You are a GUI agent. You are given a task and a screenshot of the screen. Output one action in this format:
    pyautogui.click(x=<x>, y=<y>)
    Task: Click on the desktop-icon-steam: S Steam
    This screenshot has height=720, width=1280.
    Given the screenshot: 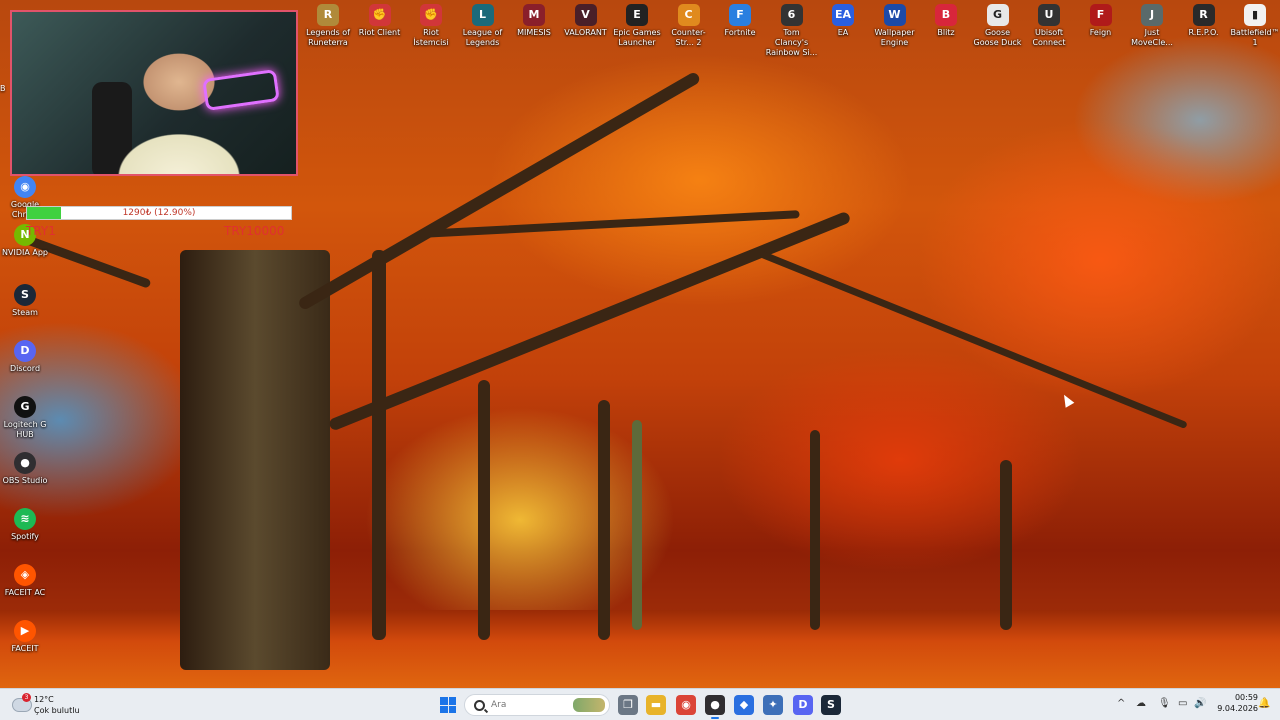 What is the action you would take?
    pyautogui.click(x=26, y=301)
    